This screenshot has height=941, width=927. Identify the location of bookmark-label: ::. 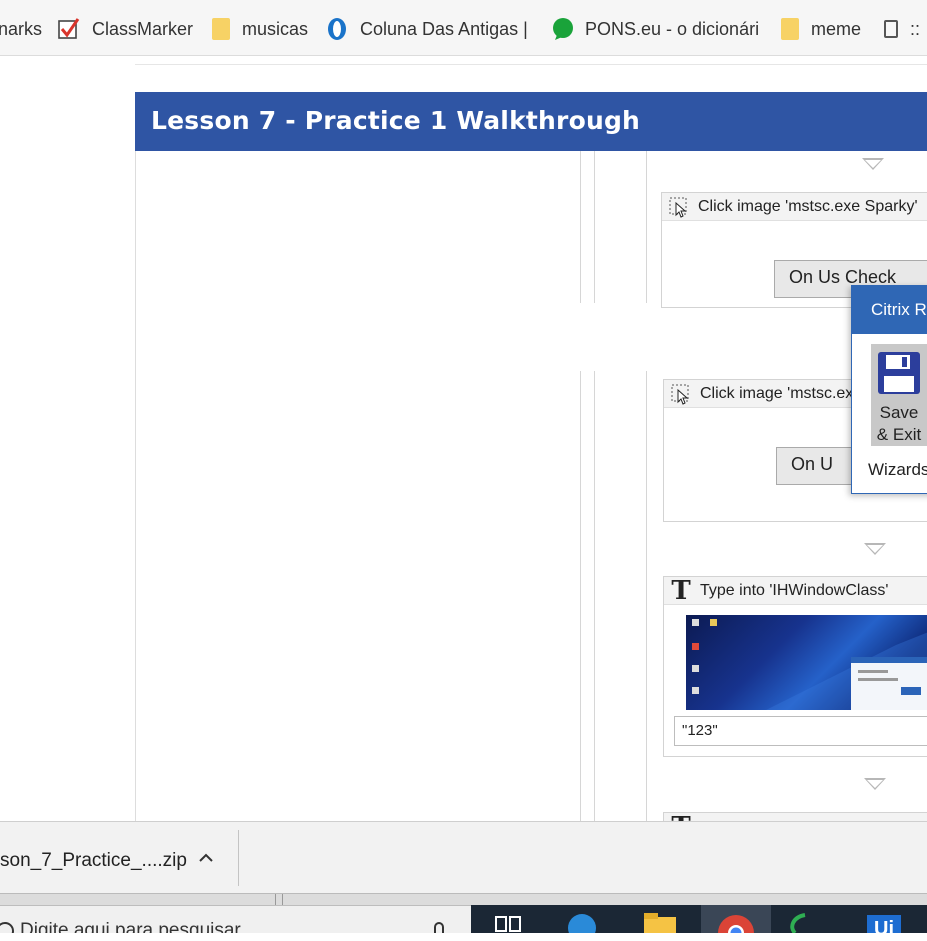
(915, 28).